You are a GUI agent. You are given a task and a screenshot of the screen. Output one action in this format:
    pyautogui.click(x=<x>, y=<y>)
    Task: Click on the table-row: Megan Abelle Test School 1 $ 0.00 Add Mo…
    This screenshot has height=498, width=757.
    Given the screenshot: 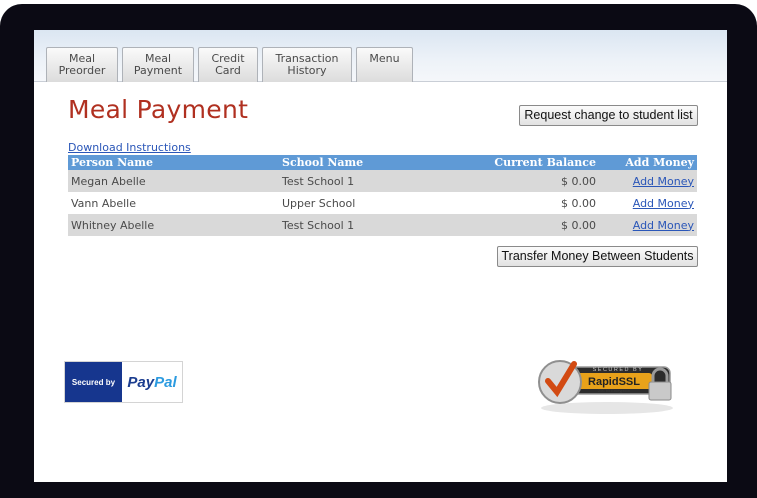 What is the action you would take?
    pyautogui.click(x=382, y=181)
    